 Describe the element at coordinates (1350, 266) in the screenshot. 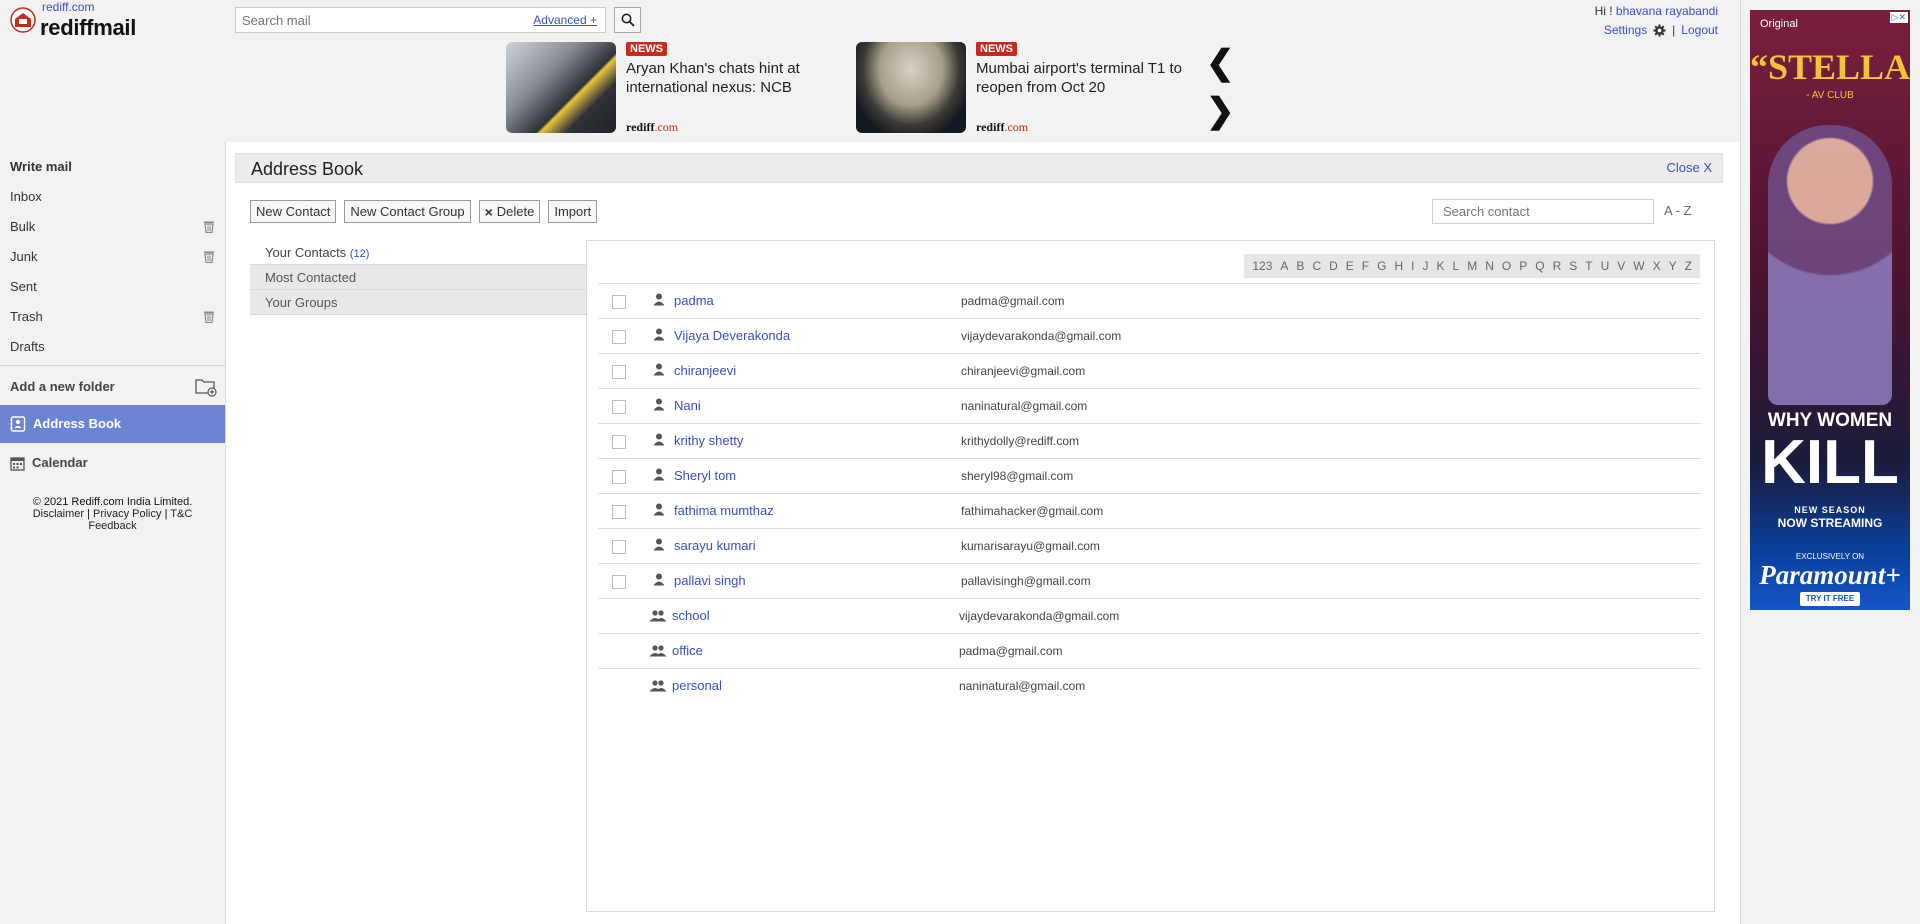

I see `alphabet-letter: E` at that location.